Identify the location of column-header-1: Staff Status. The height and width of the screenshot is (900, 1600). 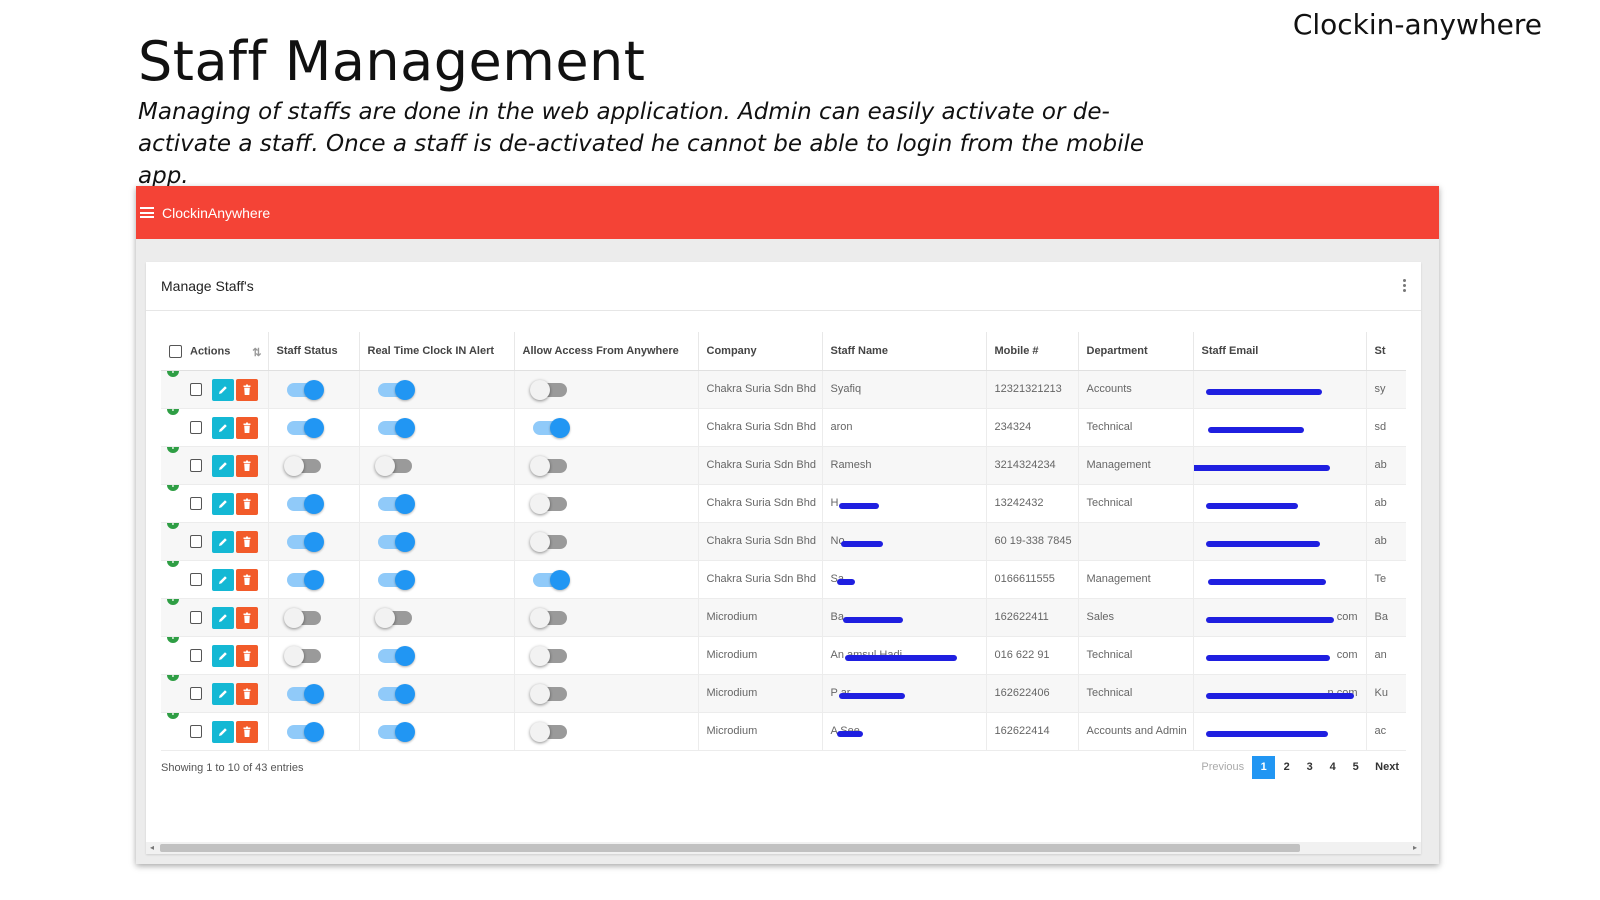
(314, 351).